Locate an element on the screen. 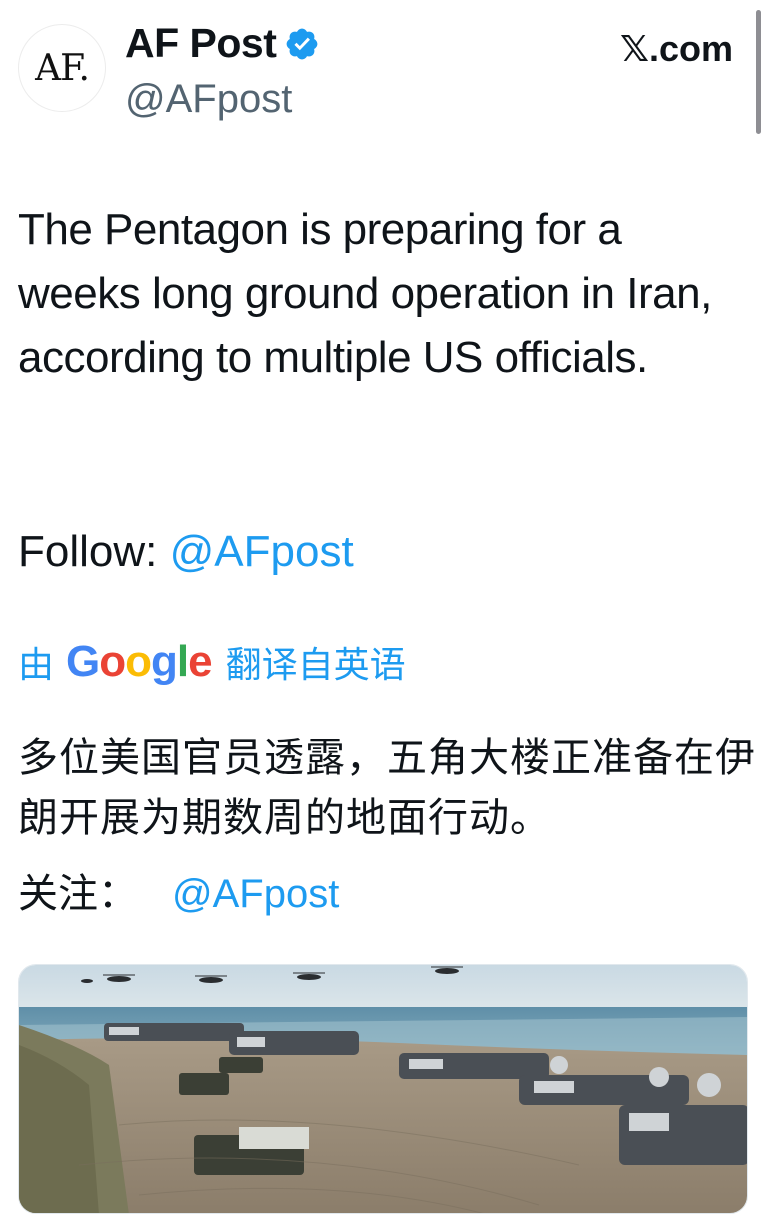  translated-by-line: 由 Google 翻译自英语 is located at coordinates (212, 662).